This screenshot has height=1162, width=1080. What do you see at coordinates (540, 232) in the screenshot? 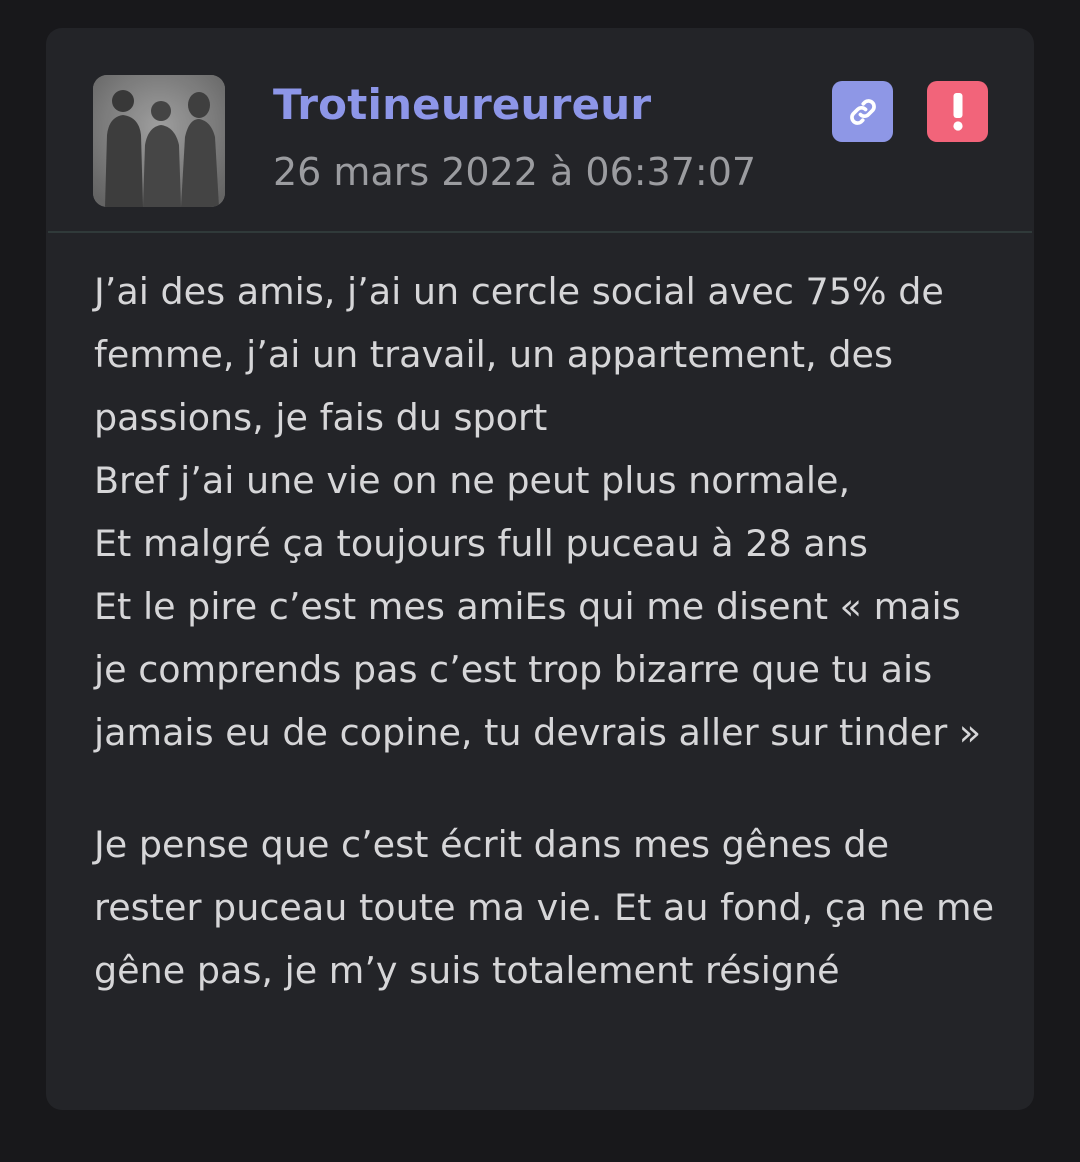
I see `header-divider` at bounding box center [540, 232].